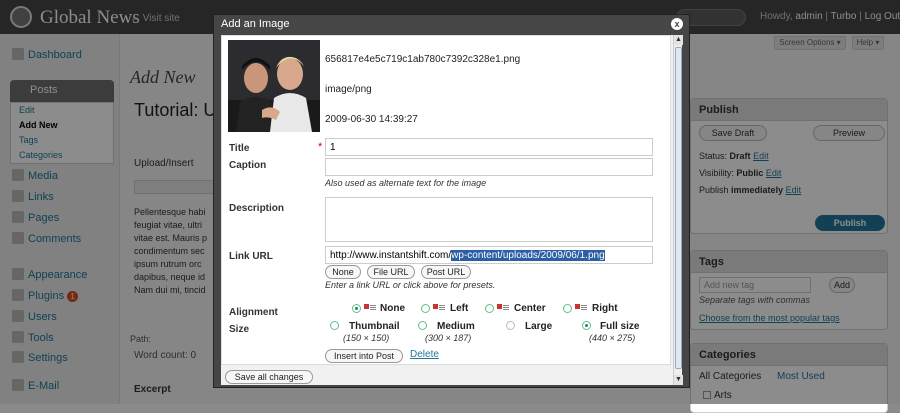 The image size is (900, 413). Describe the element at coordinates (605, 308) in the screenshot. I see `align-right-label: Right` at that location.